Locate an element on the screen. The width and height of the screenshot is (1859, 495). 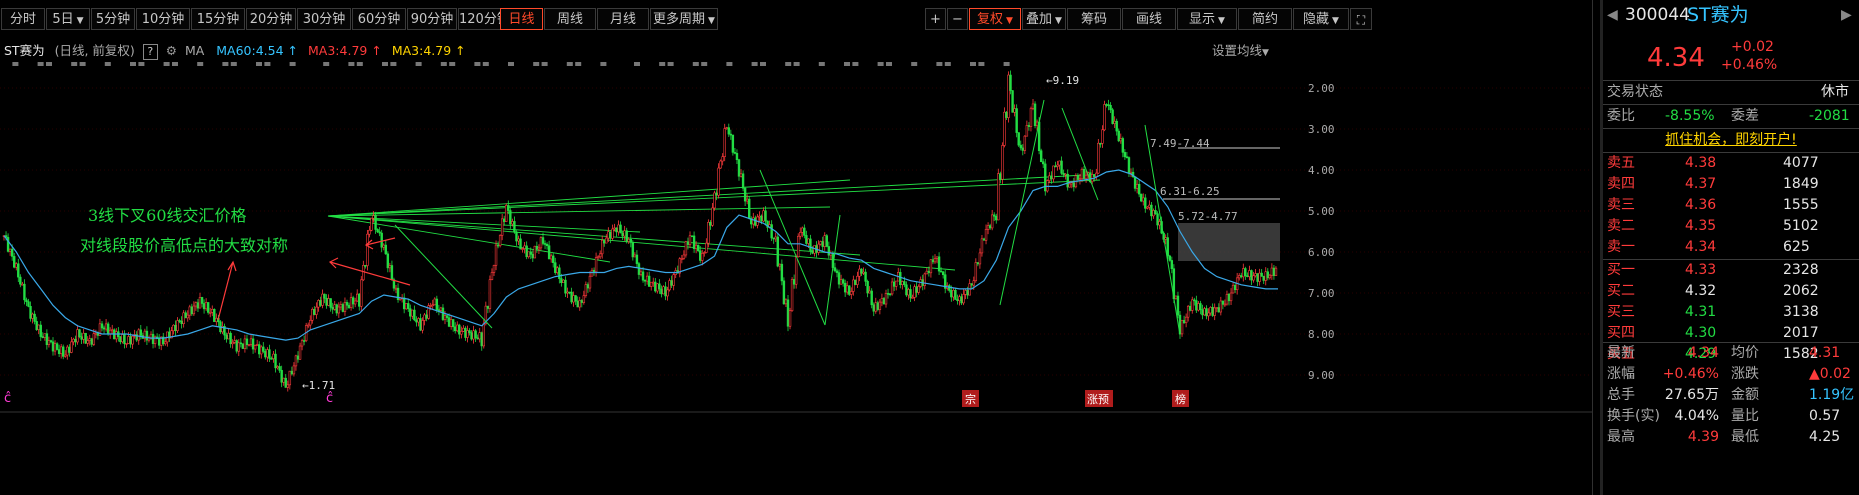
stats-row: 换手(实) 4.04% 量比 0.57 is located at coordinates (1731, 416).